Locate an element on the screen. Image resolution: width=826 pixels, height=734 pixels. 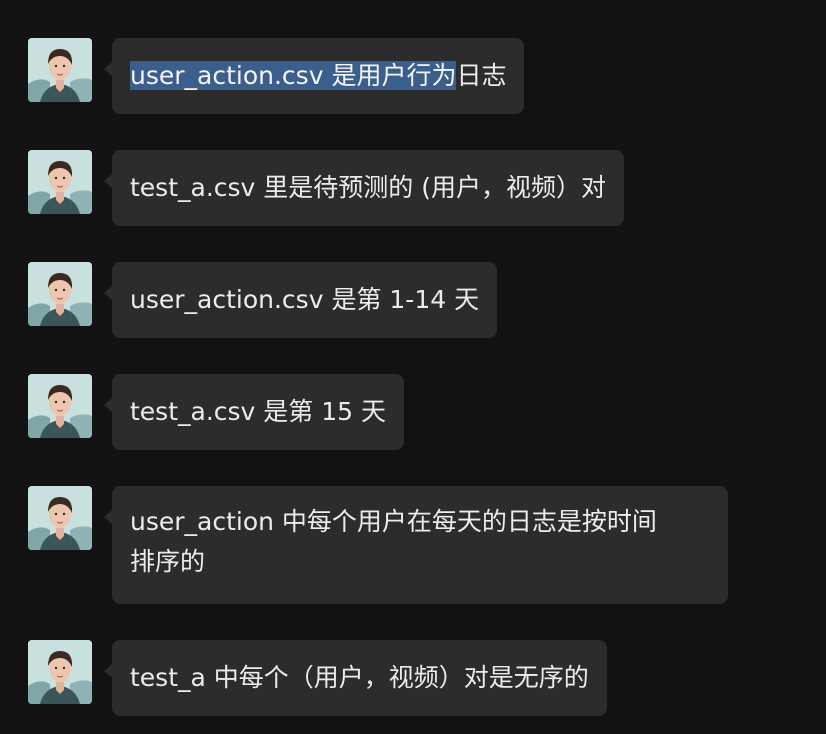
message-bubble: user_action 中每个用户在每天的日志是按时间 排序的 is located at coordinates (416, 545).